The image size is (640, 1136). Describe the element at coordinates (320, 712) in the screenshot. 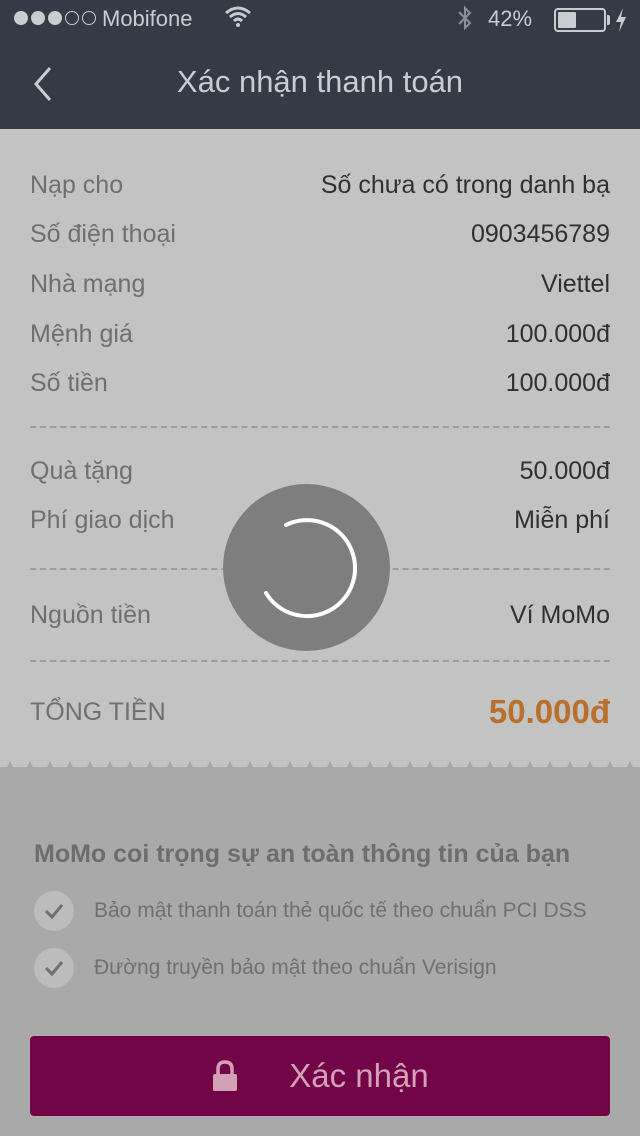

I see `total-row: TỔNG TIỀN 50.000đ` at that location.